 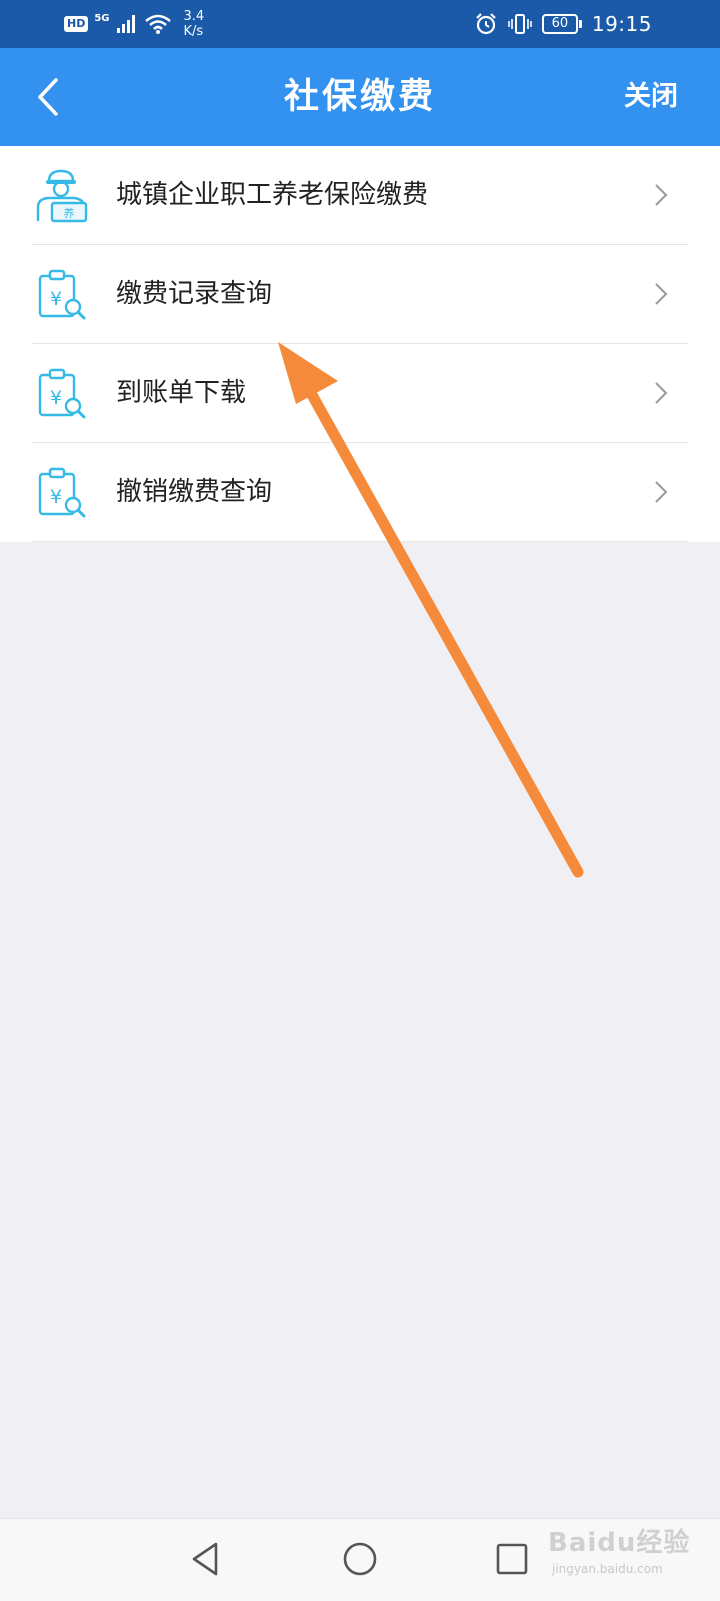 What do you see at coordinates (520, 24) in the screenshot?
I see `vibrate-icon` at bounding box center [520, 24].